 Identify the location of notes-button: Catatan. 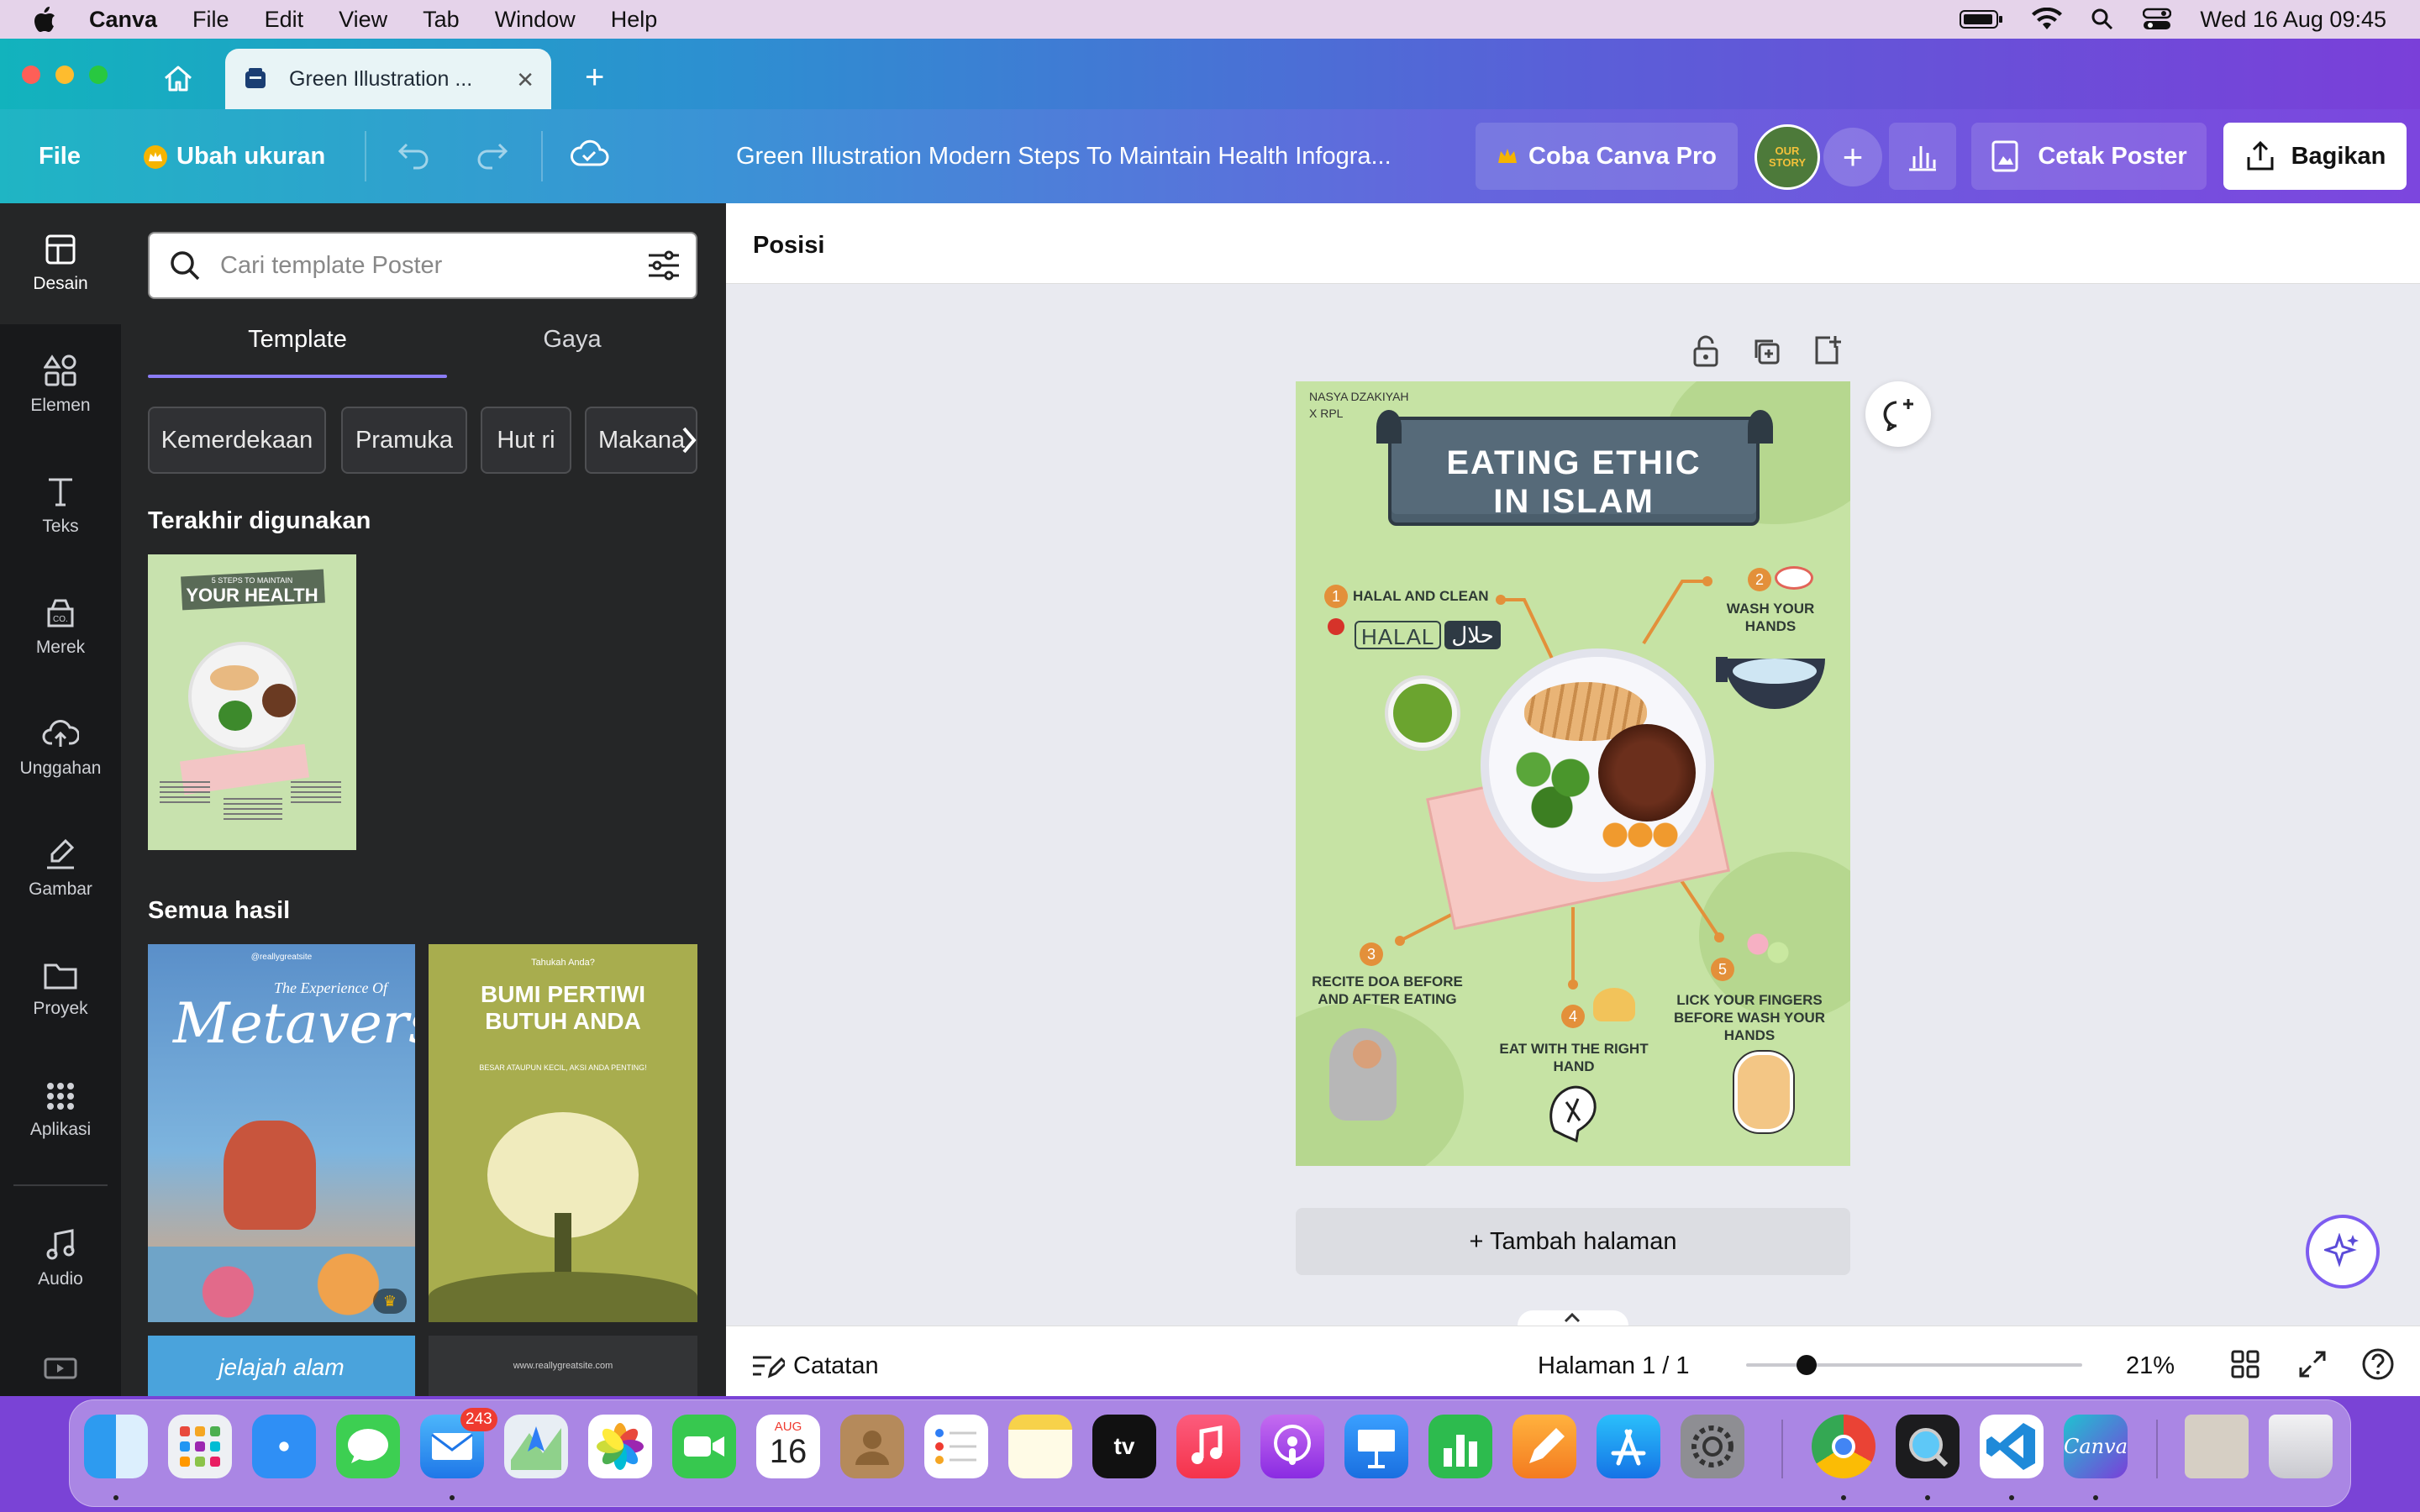
(836, 1366).